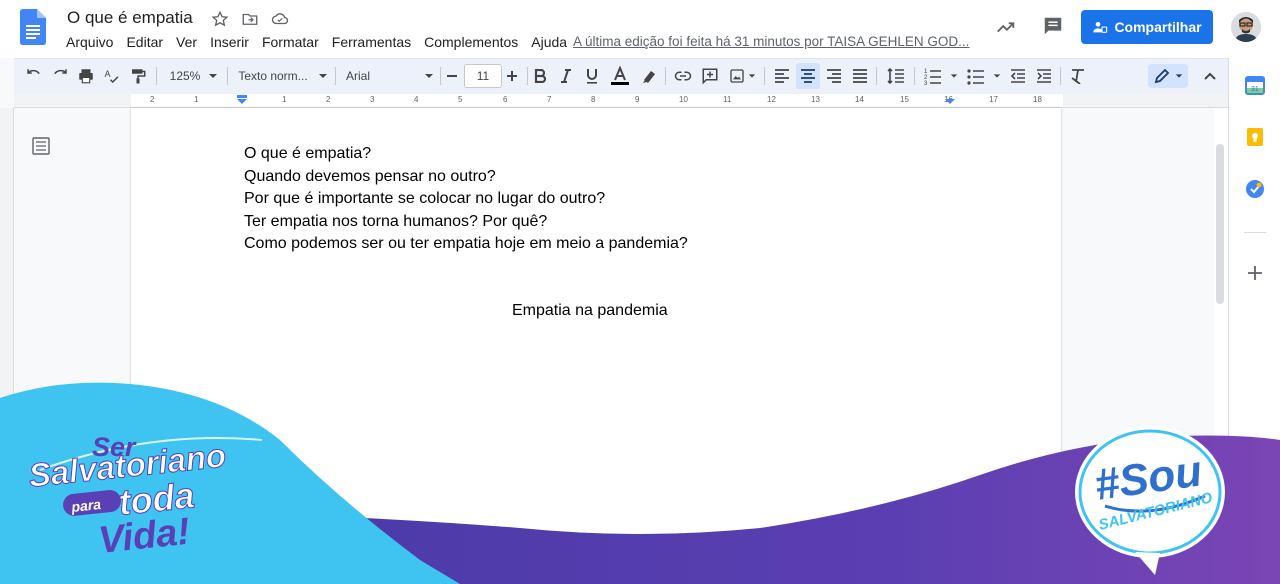  Describe the element at coordinates (89, 42) in the screenshot. I see `menu-arquivo: Arquivo` at that location.